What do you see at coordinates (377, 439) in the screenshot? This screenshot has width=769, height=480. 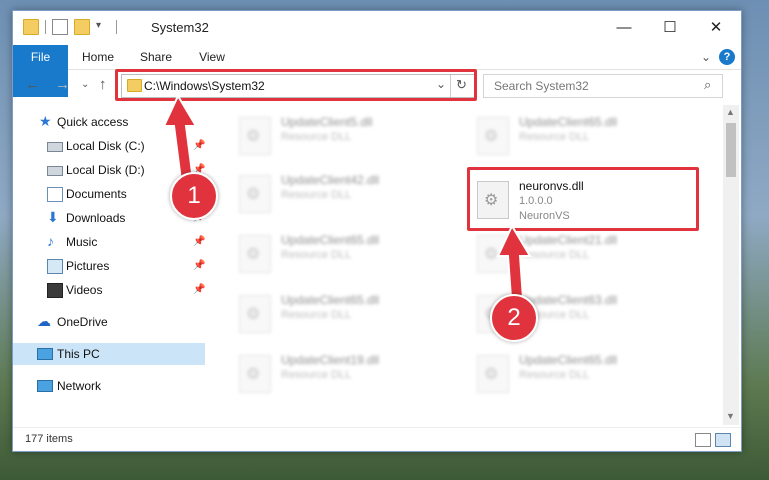 I see `status-bar: 177 items` at bounding box center [377, 439].